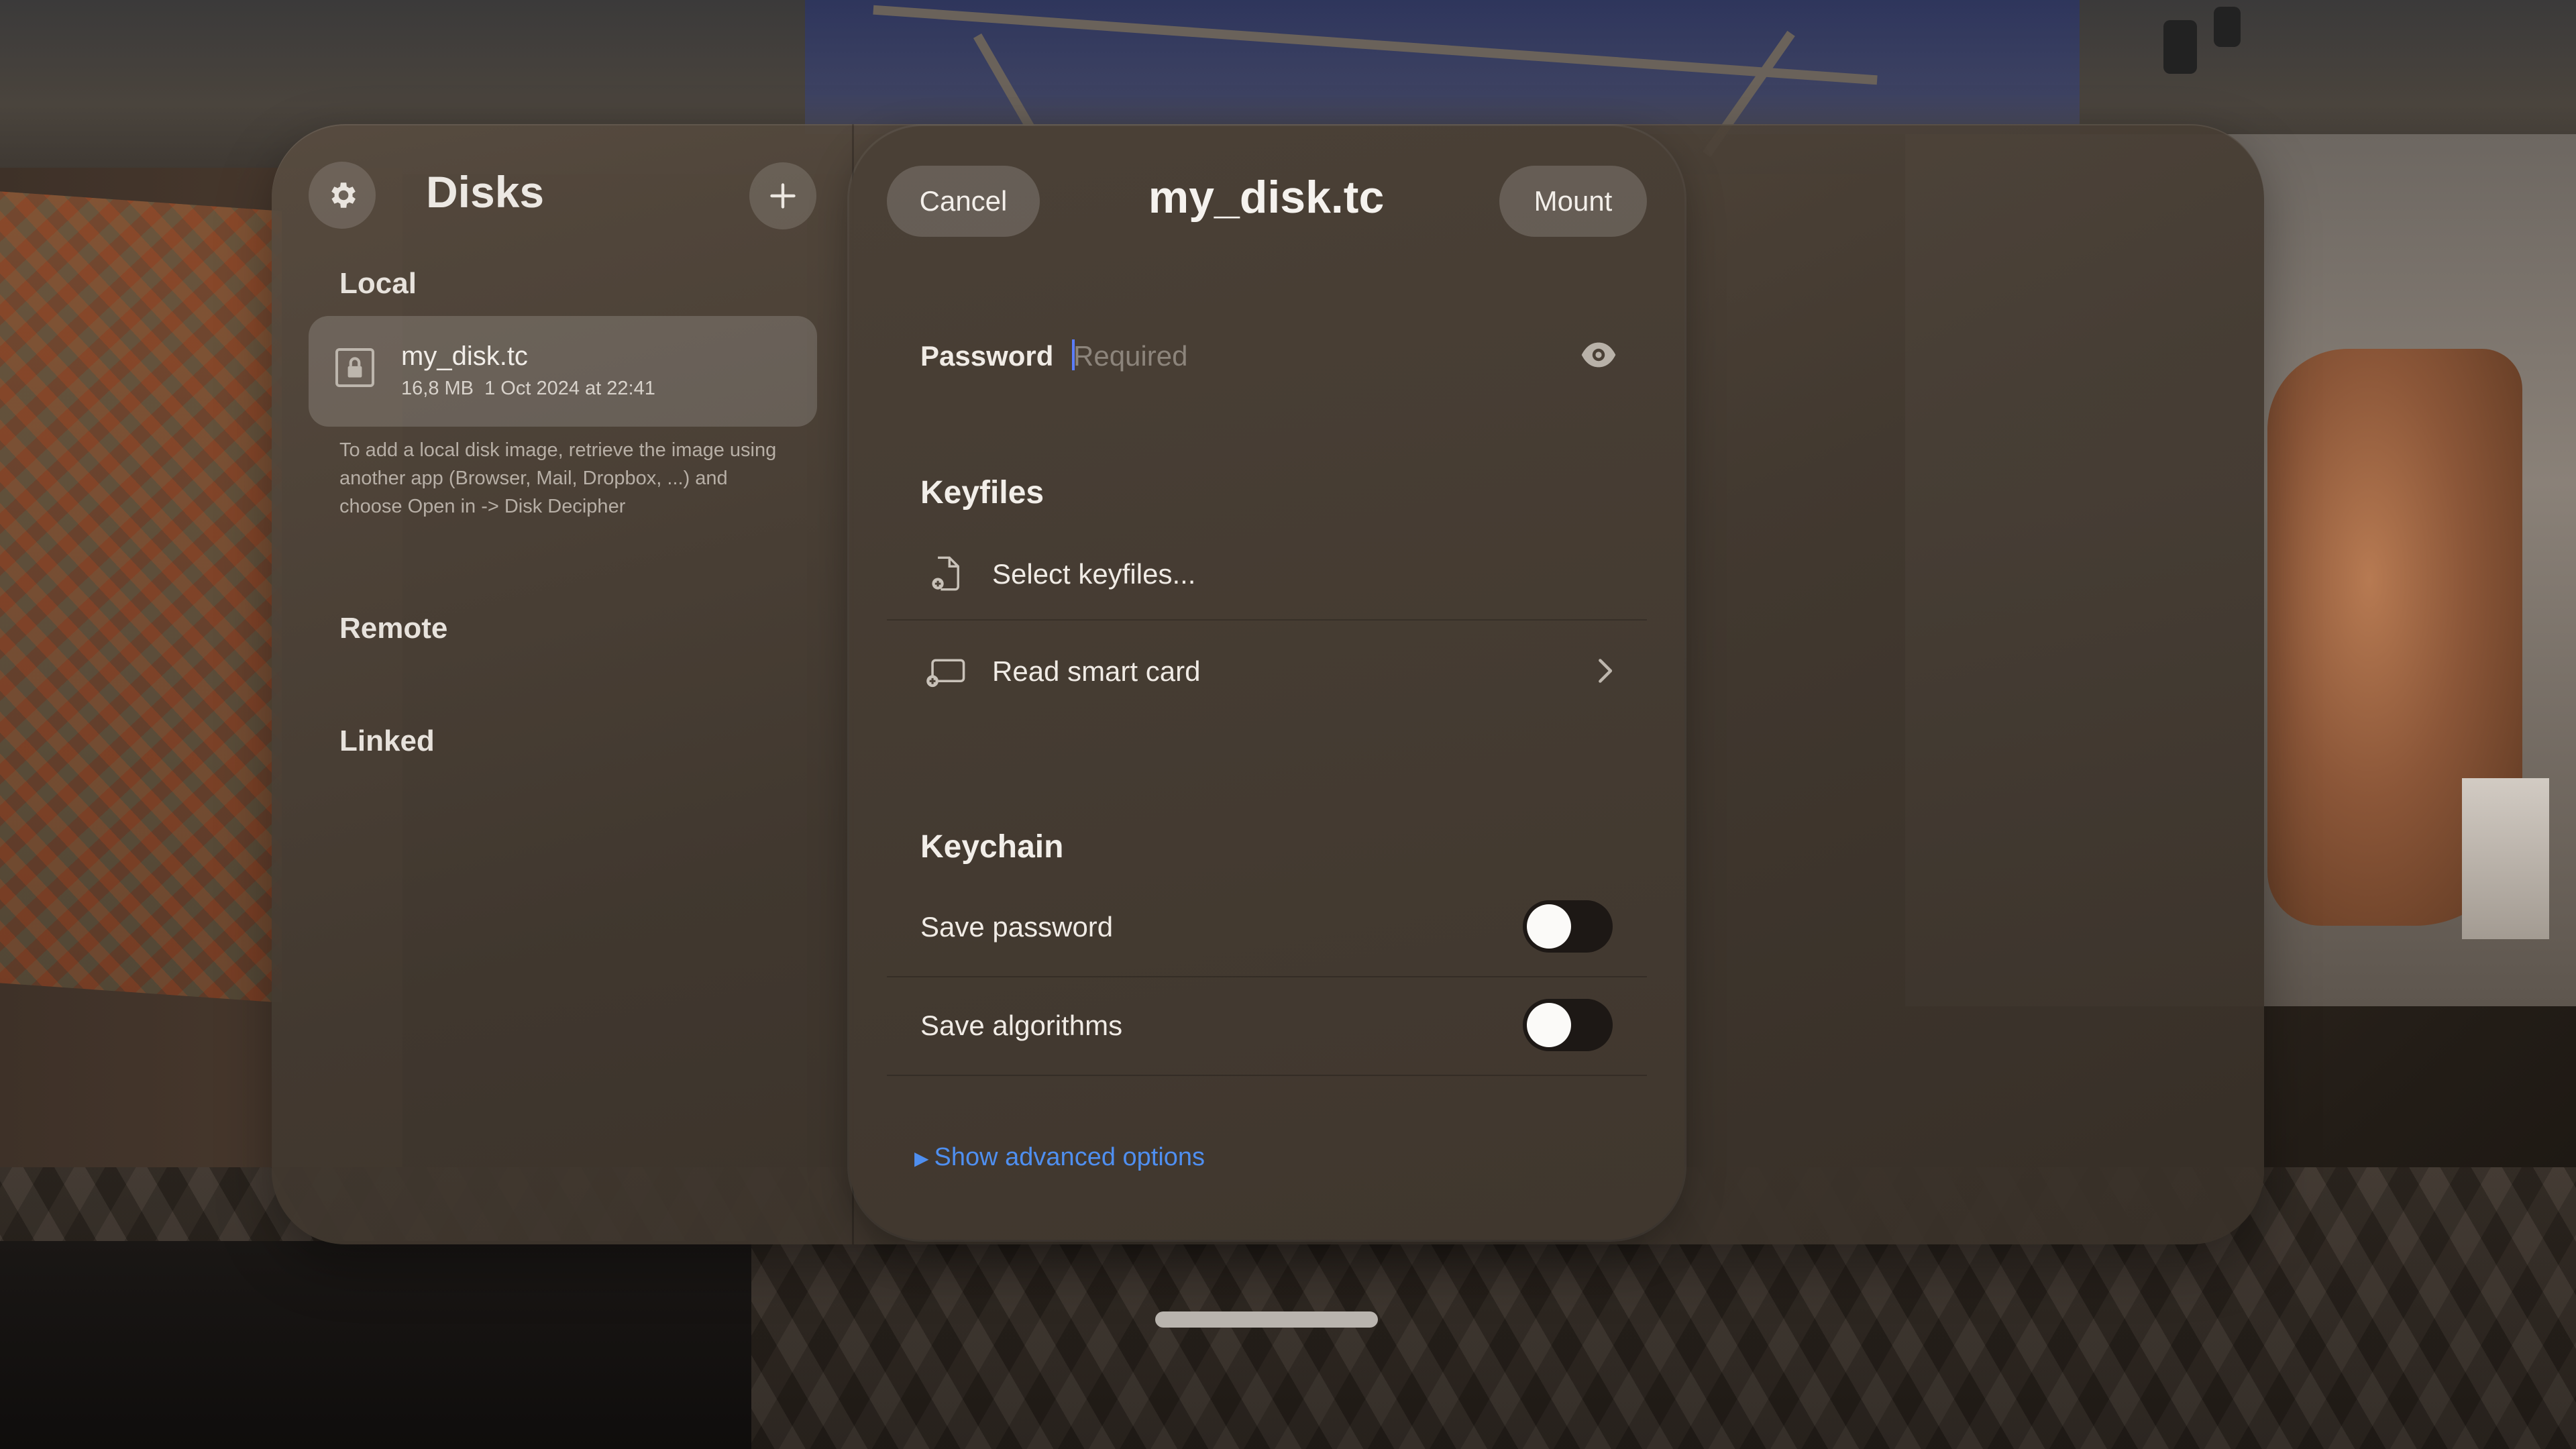 The image size is (2576, 1449). I want to click on show-advanced-options-label: Show advanced options, so click(1069, 1157).